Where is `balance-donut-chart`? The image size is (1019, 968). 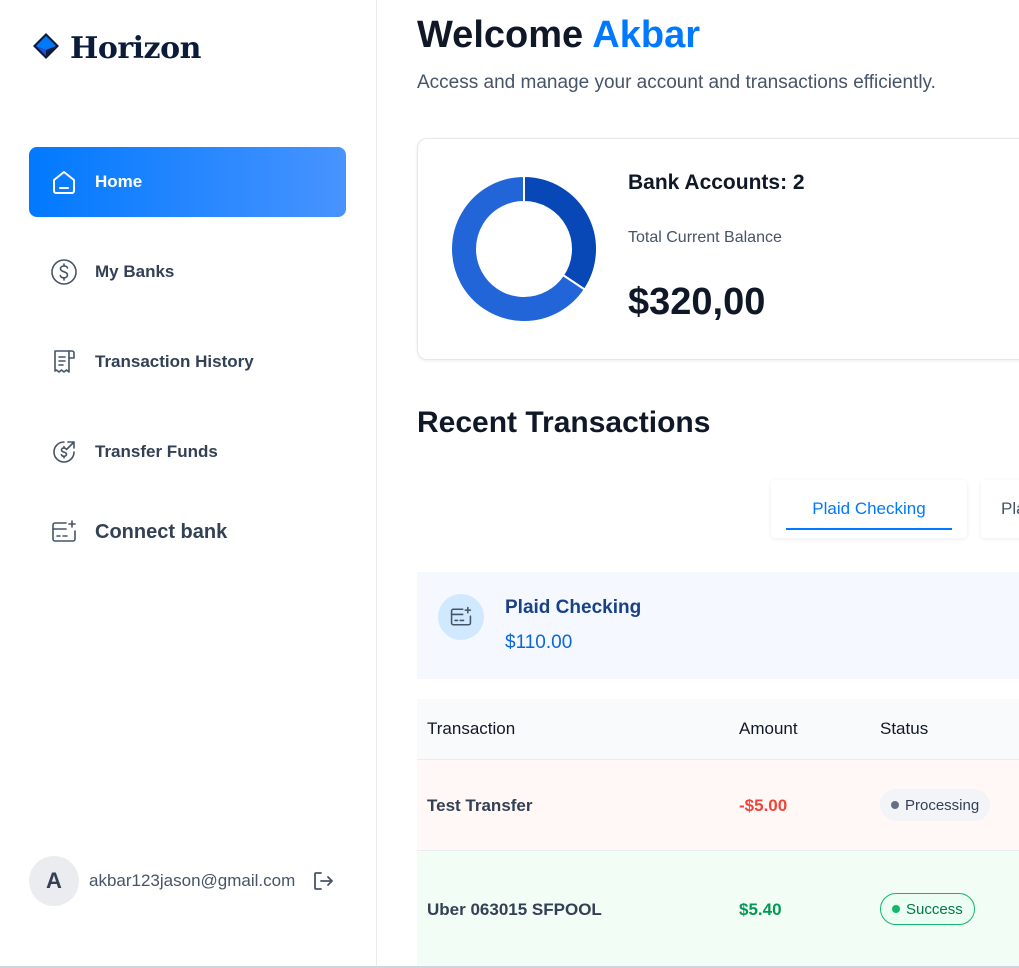
balance-donut-chart is located at coordinates (524, 249).